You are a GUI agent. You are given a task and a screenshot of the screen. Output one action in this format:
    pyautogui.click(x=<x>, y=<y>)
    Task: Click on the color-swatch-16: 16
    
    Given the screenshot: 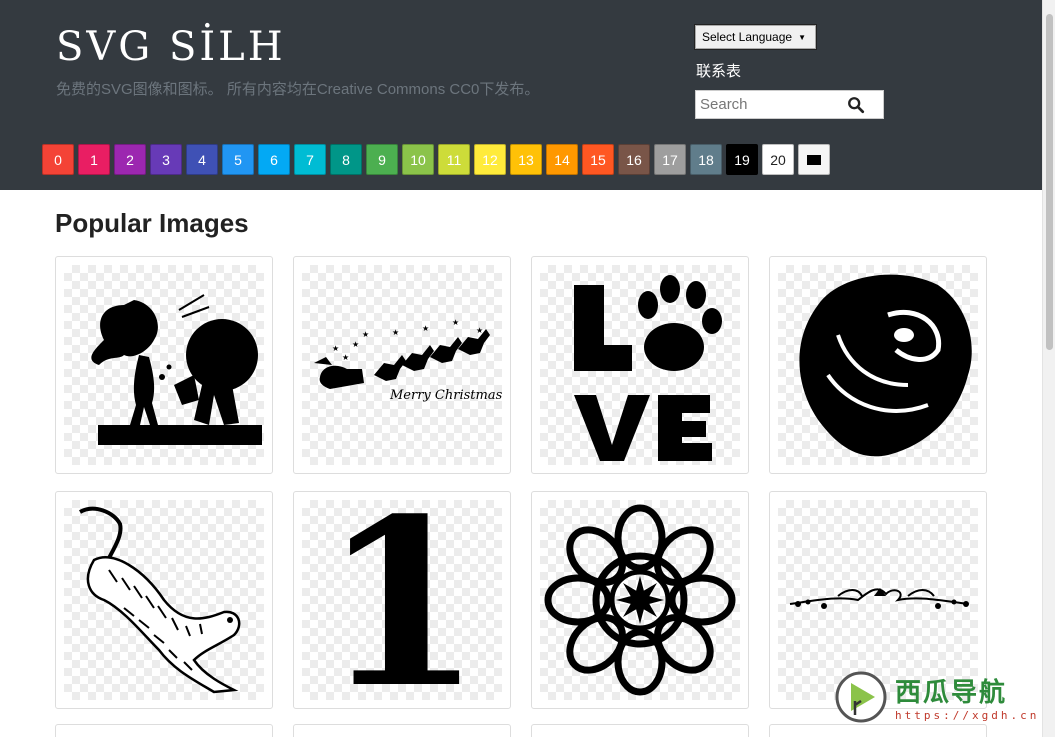 What is the action you would take?
    pyautogui.click(x=634, y=159)
    